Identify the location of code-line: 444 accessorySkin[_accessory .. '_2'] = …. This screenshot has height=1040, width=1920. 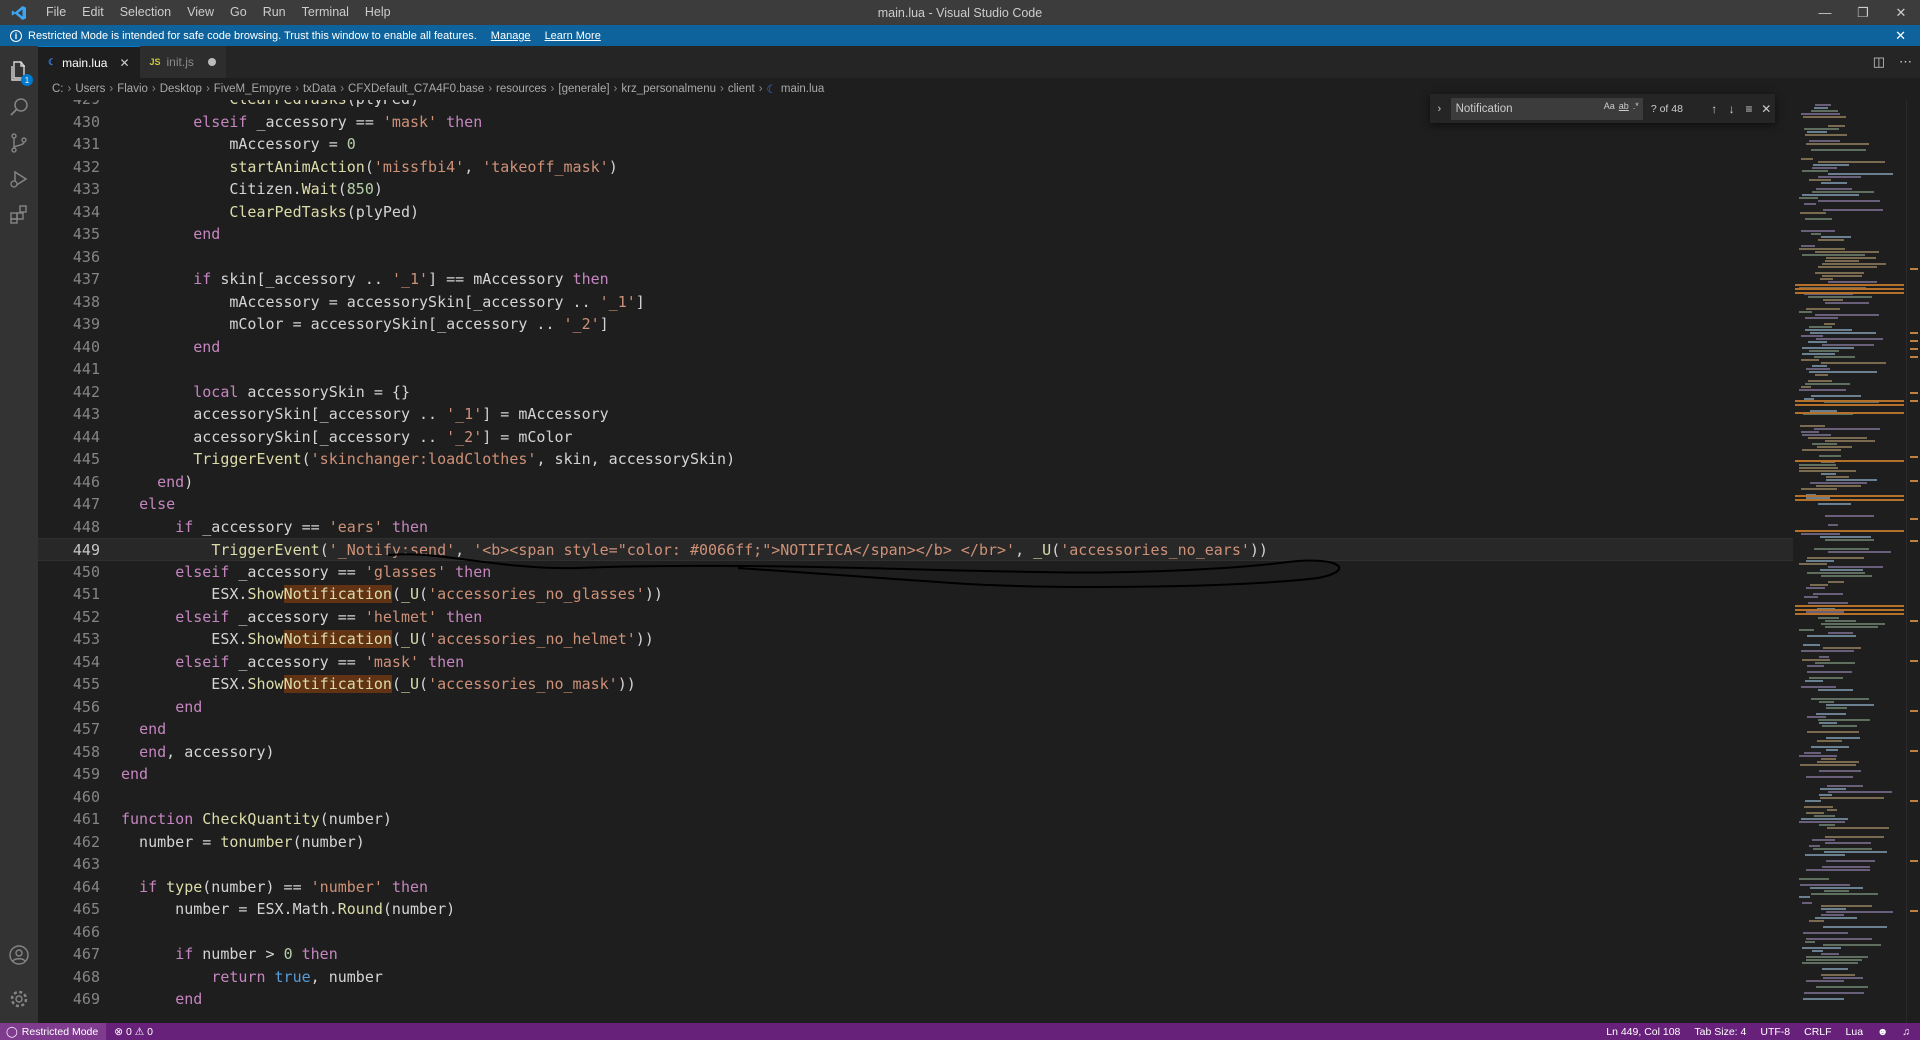
(915, 437).